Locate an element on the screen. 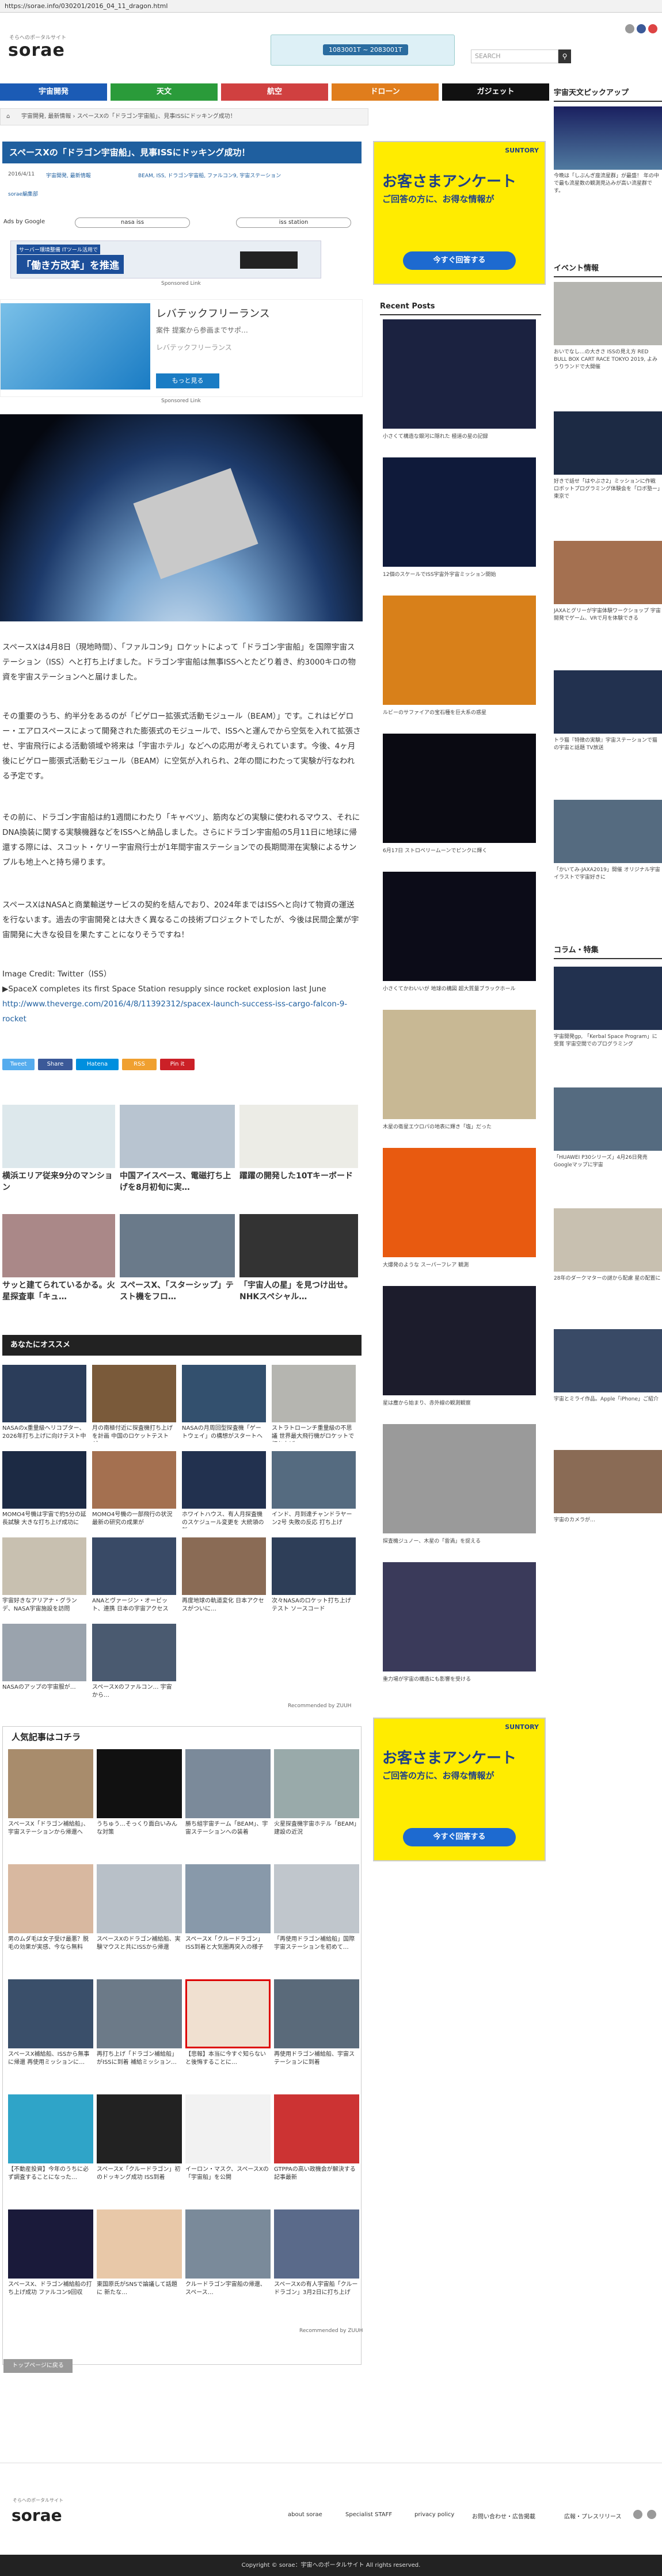 The height and width of the screenshot is (2576, 662). recent-post-caption: 6月17日 ストロベリームーンでピンクに輝く is located at coordinates (459, 850).